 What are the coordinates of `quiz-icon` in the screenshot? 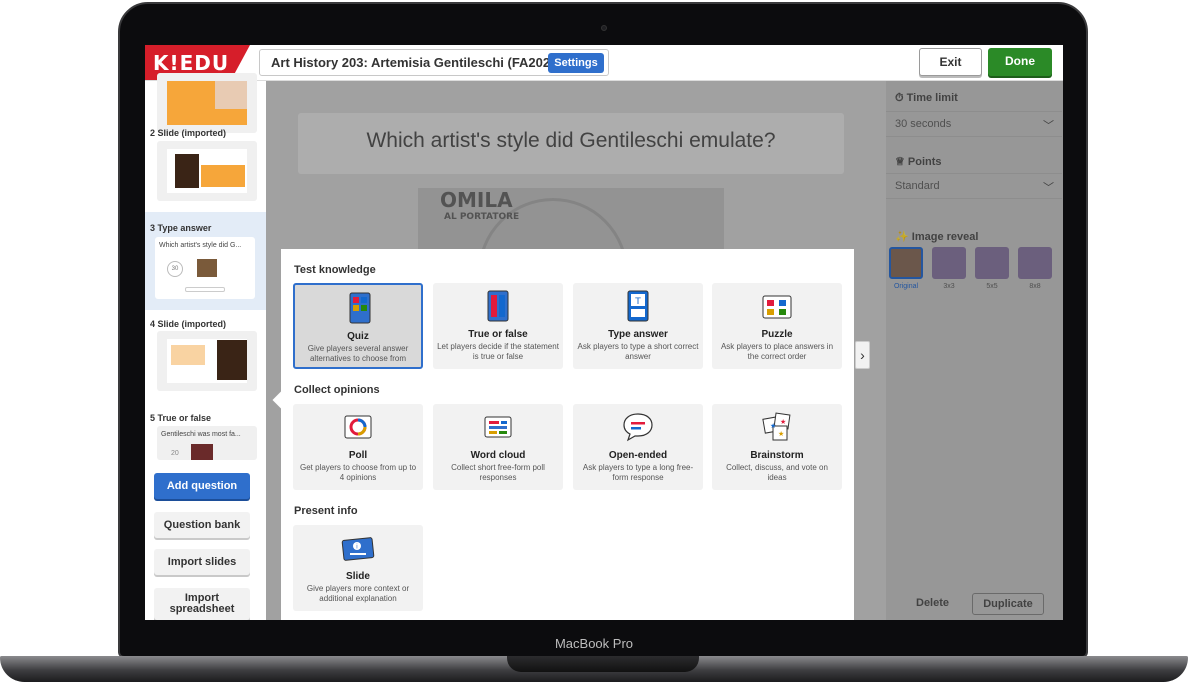 It's located at (360, 308).